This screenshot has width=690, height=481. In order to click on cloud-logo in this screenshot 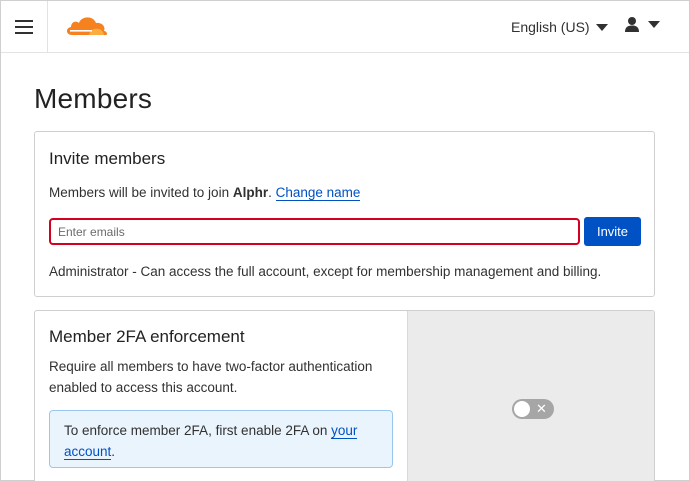, I will do `click(86, 25)`.